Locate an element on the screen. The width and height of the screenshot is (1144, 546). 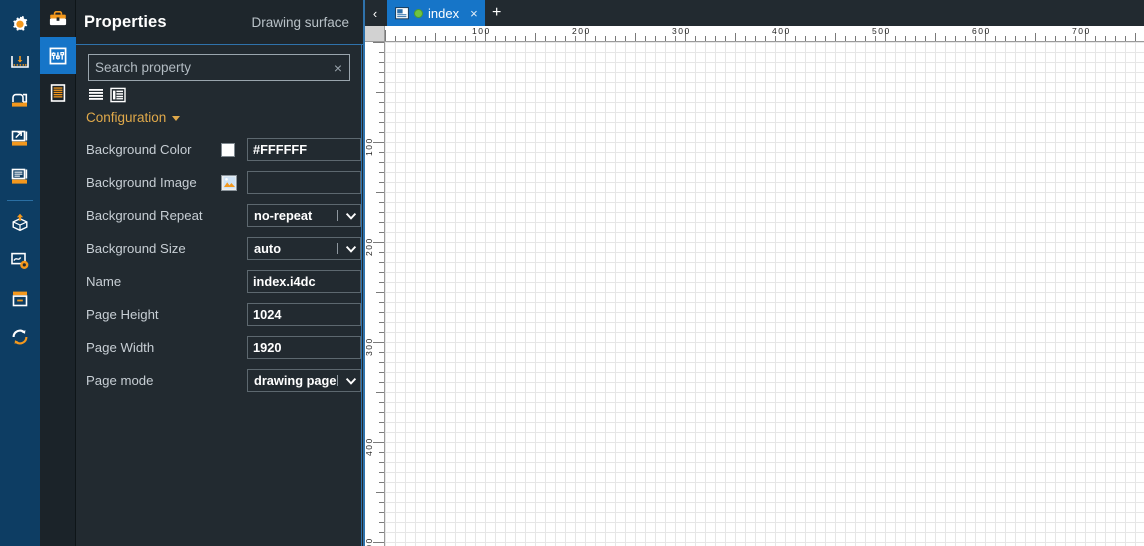
measurement-chart-icon is located at coordinates (20, 63).